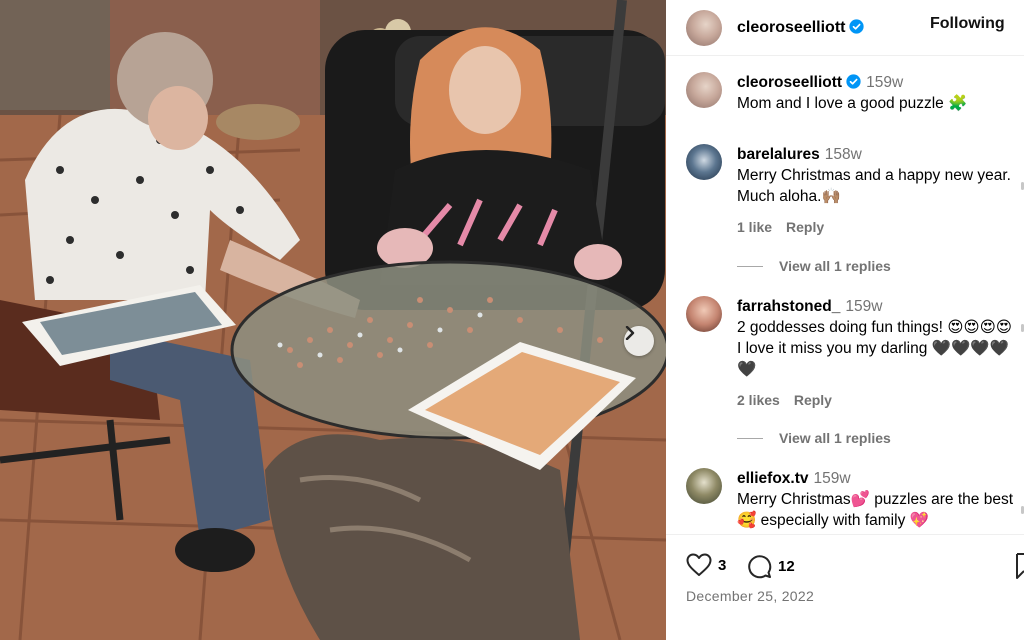 The image size is (1024, 640). I want to click on like-count: 3, so click(722, 565).